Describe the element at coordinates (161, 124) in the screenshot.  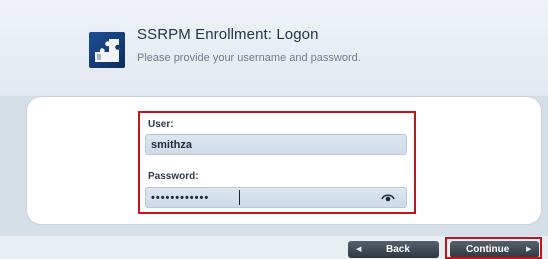
I see `user-label: User:` at that location.